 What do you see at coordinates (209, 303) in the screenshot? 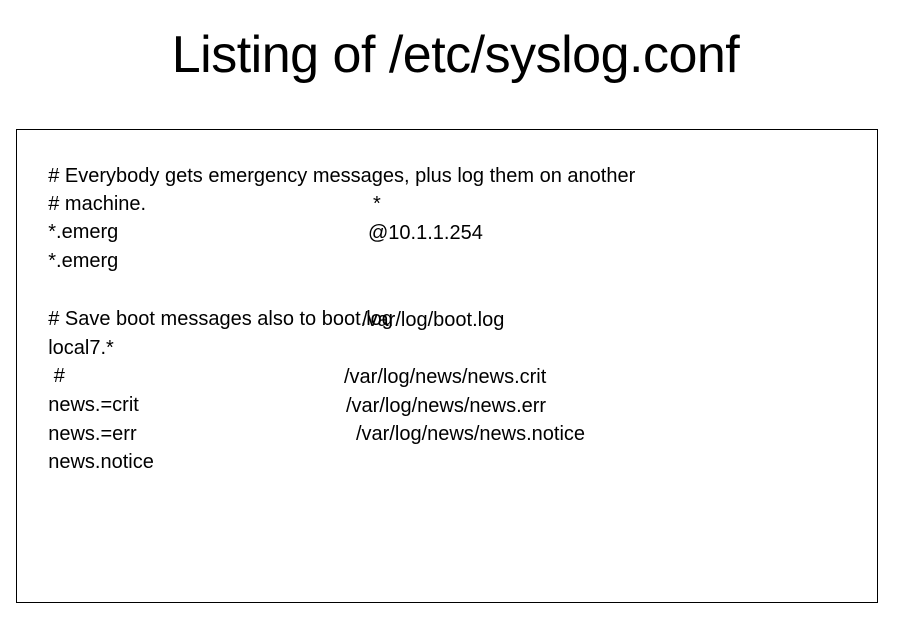
I see `listing-line: # Save boot messages also to boot.log` at bounding box center [209, 303].